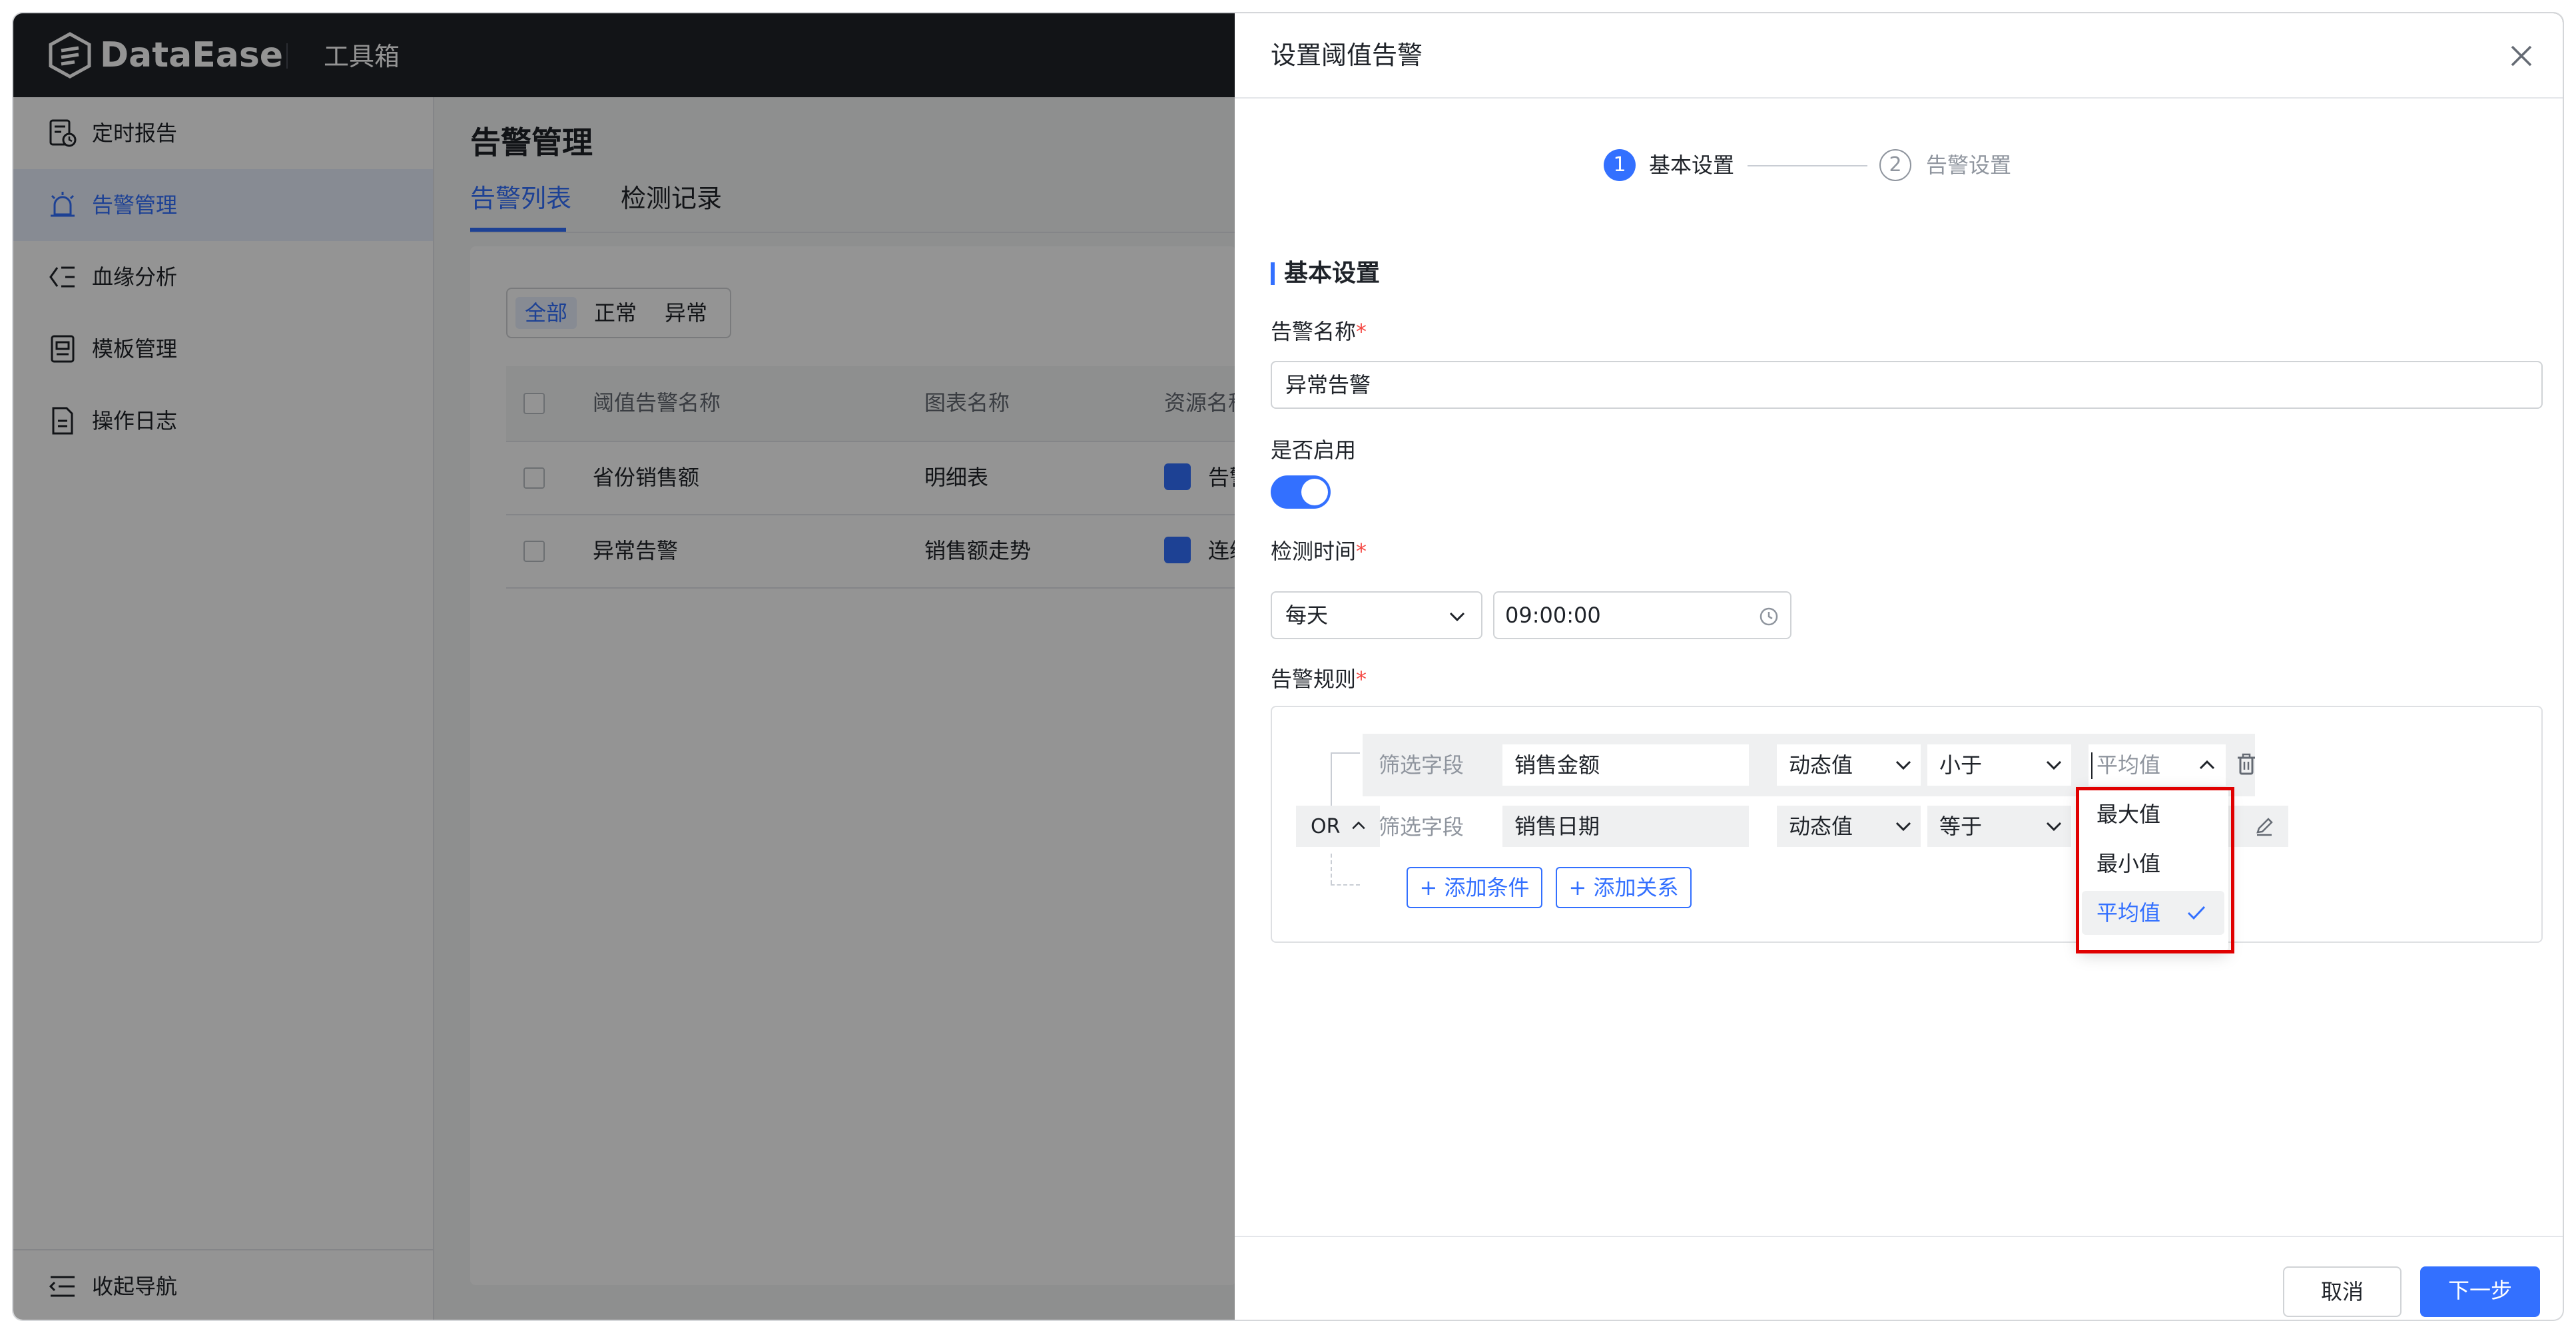 The width and height of the screenshot is (2576, 1333). What do you see at coordinates (1999, 827) in the screenshot?
I see `operator-select: 等于` at bounding box center [1999, 827].